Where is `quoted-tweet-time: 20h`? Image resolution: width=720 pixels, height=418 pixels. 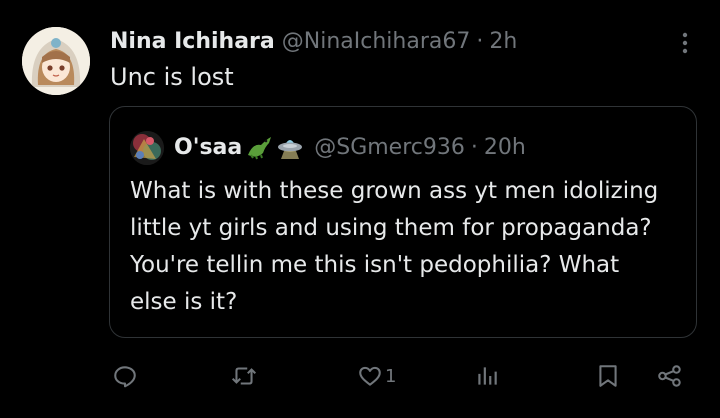 quoted-tweet-time: 20h is located at coordinates (505, 147).